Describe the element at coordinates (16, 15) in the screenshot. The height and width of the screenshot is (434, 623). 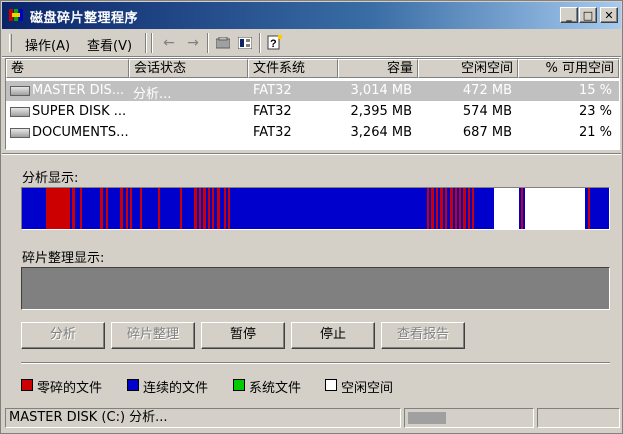
I see `defrag-app-icon` at that location.